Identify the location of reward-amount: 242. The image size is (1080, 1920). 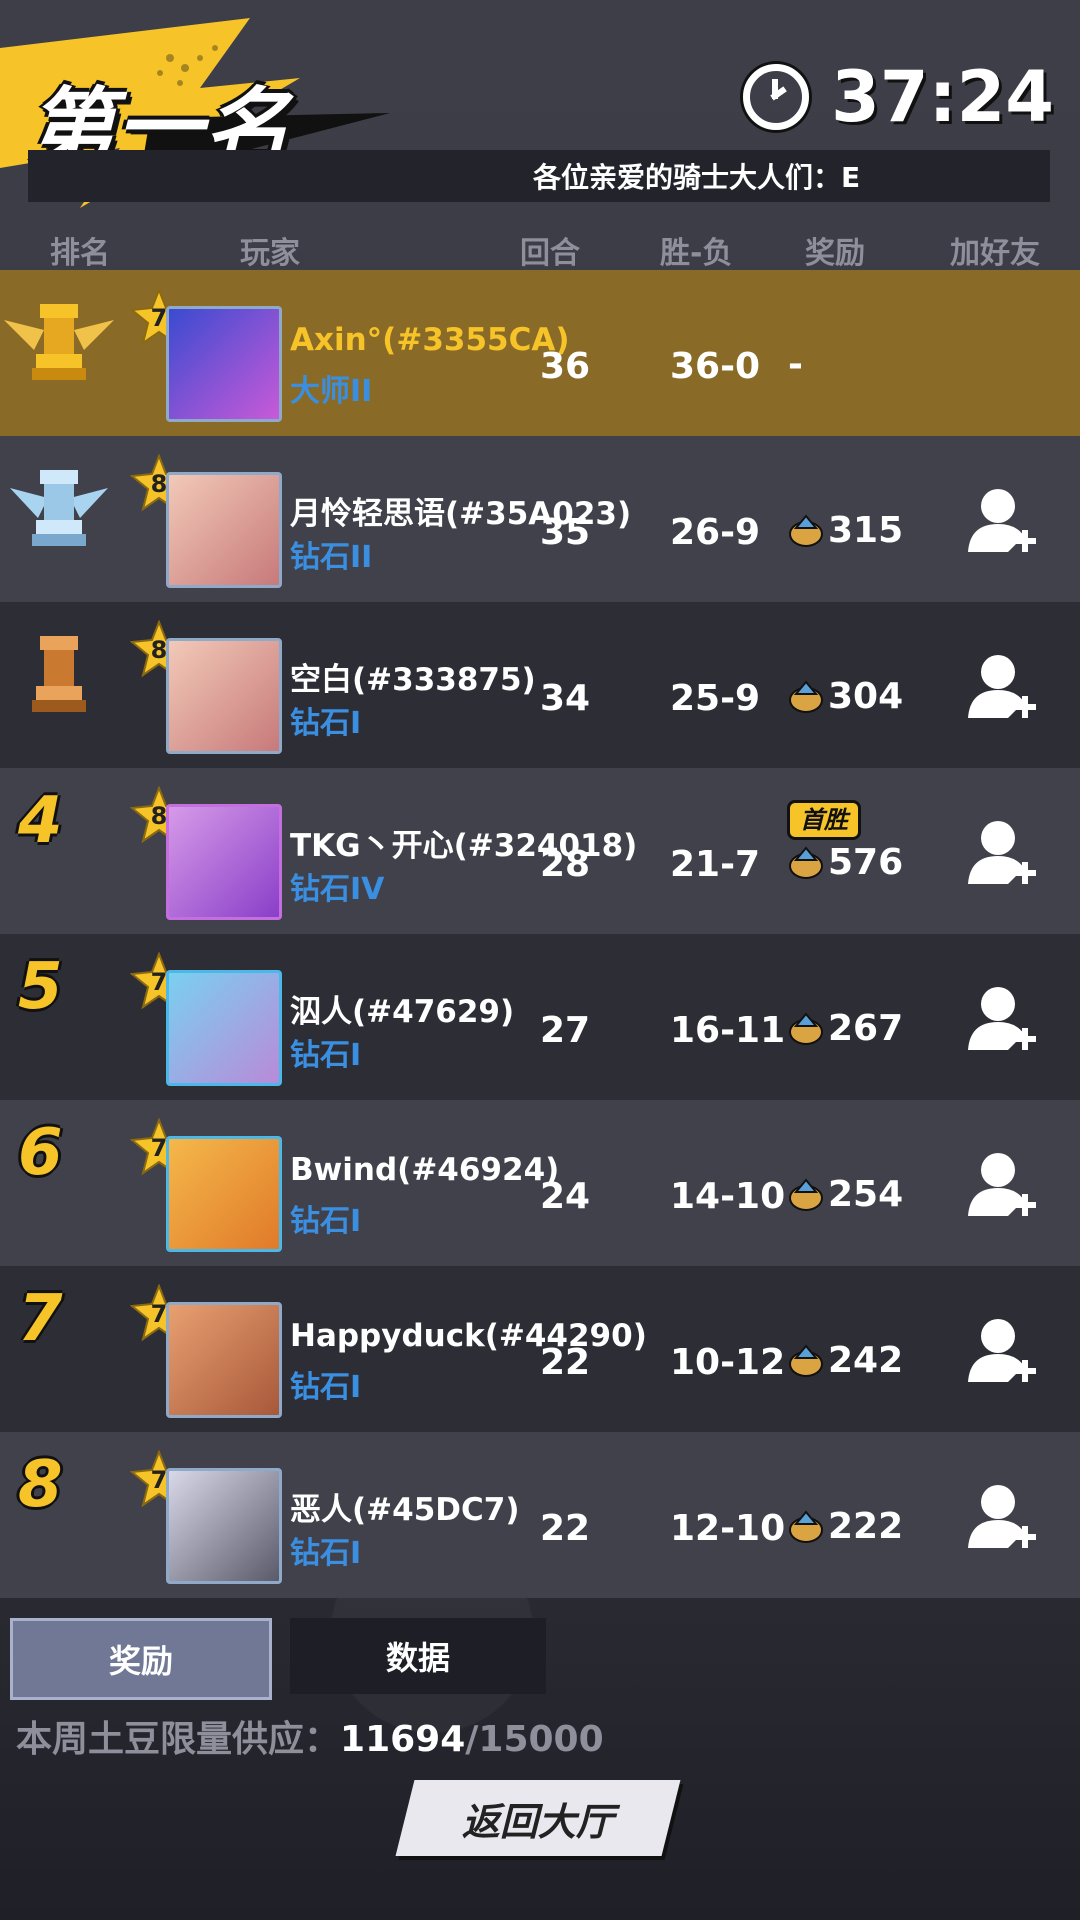
(866, 1360).